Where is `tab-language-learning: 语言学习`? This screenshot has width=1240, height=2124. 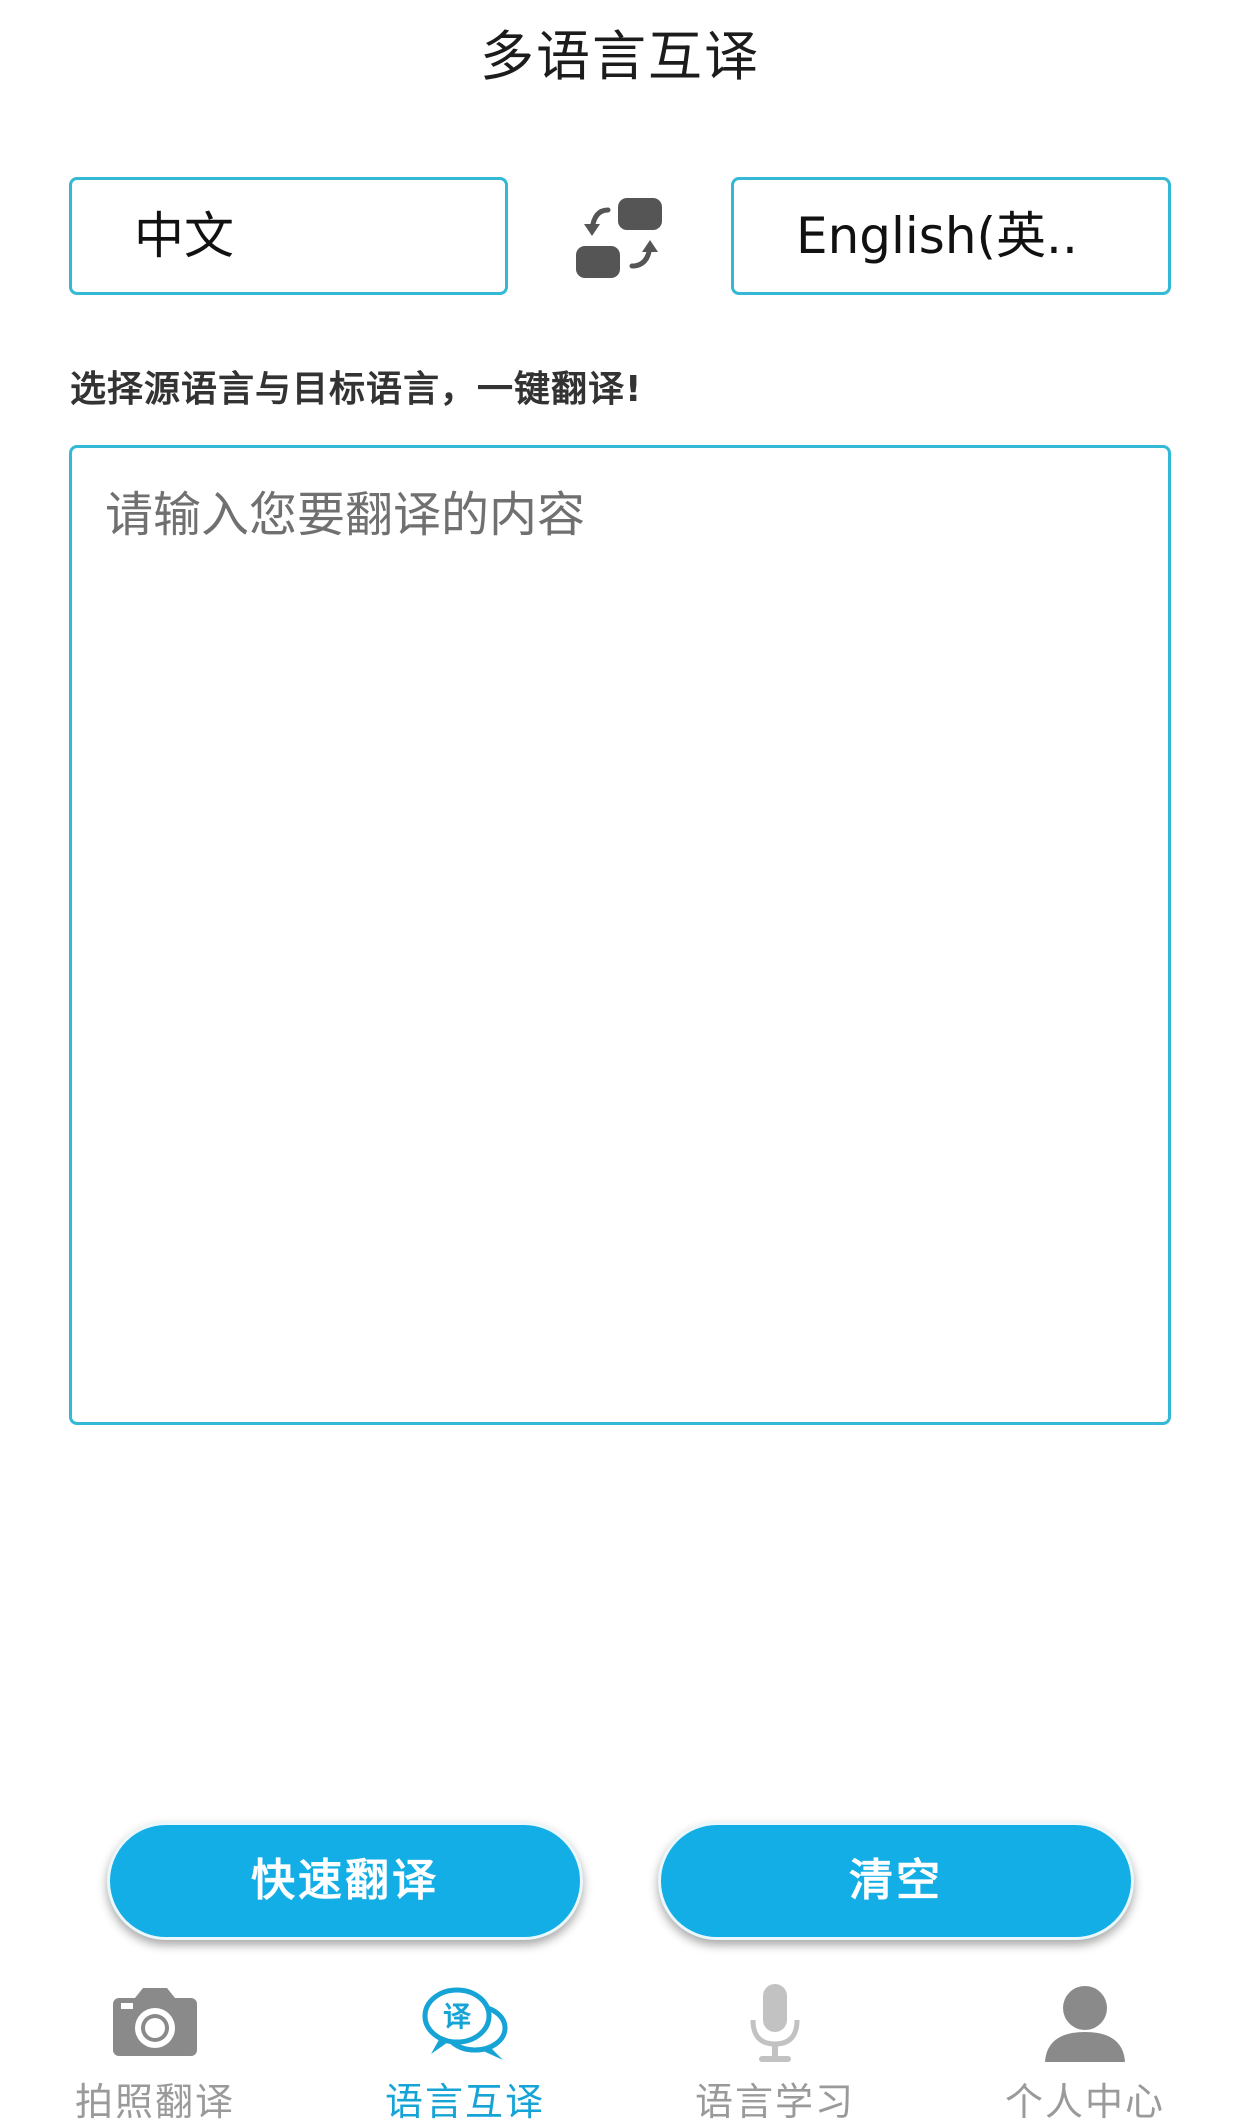
tab-language-learning: 语言学习 is located at coordinates (775, 2053).